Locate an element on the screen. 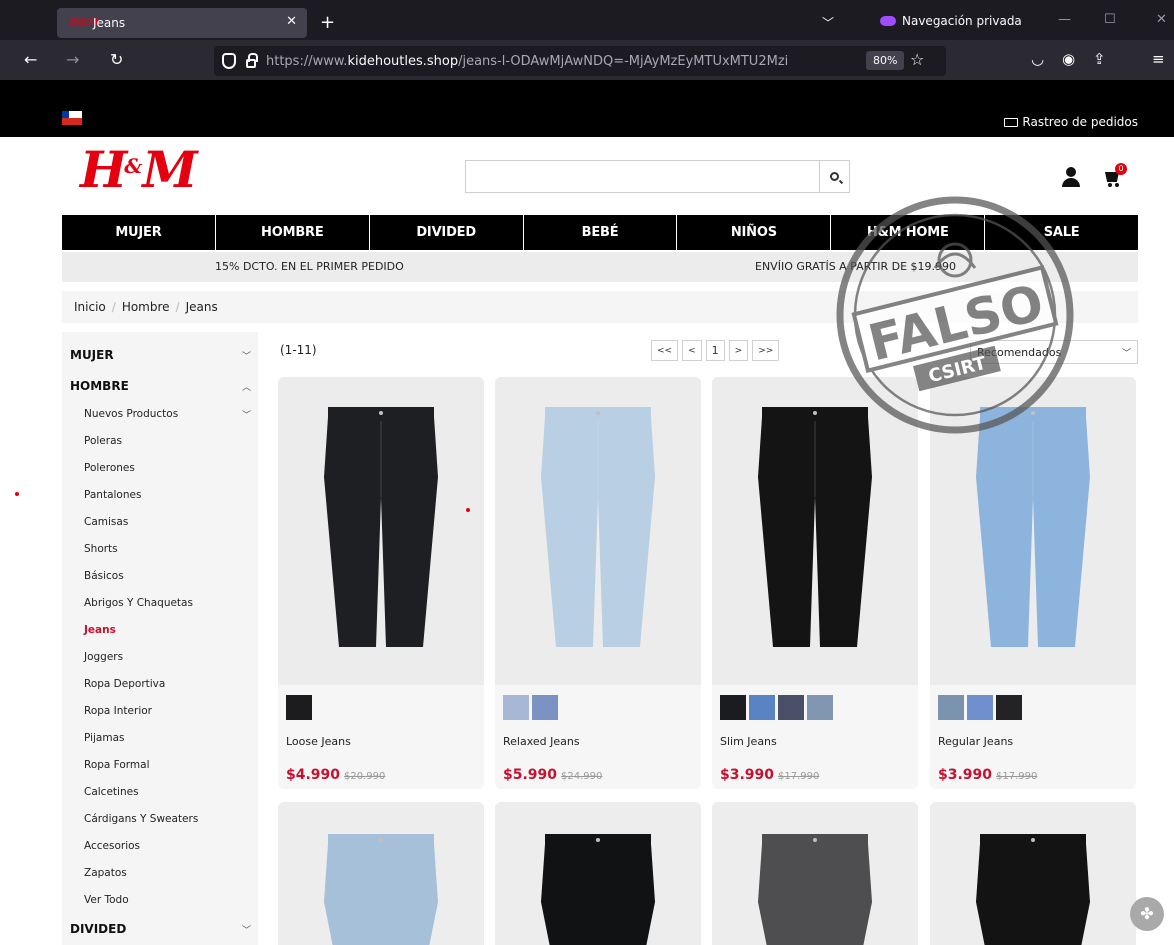  prev-page-button: < is located at coordinates (692, 350).